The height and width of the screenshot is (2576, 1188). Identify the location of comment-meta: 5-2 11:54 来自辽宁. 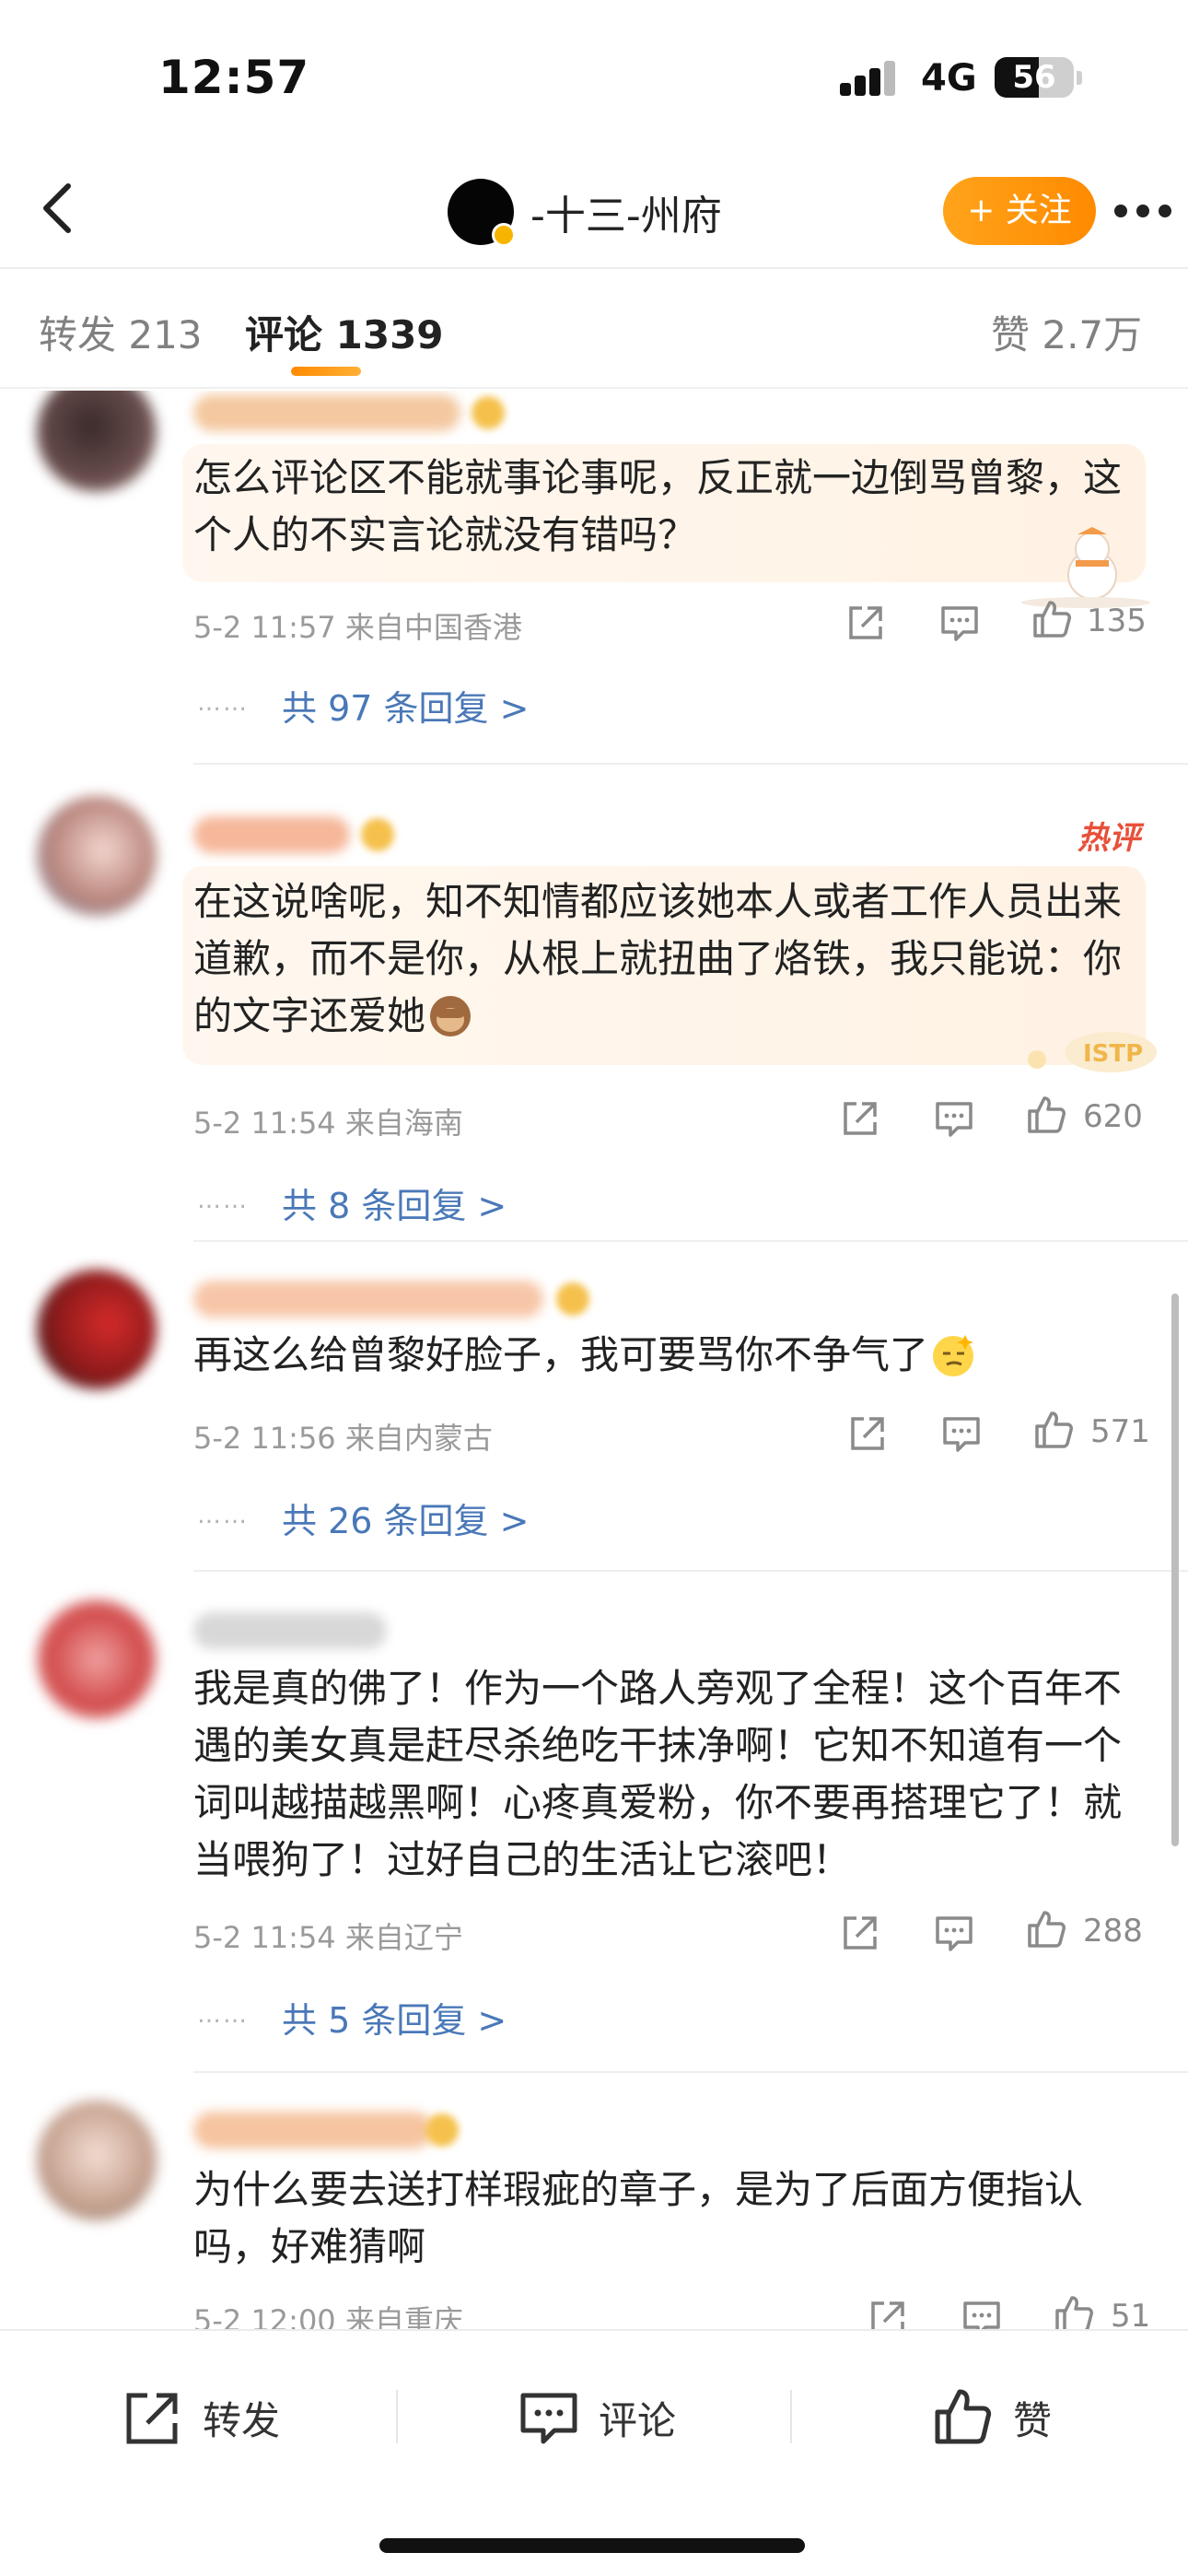
(328, 1937).